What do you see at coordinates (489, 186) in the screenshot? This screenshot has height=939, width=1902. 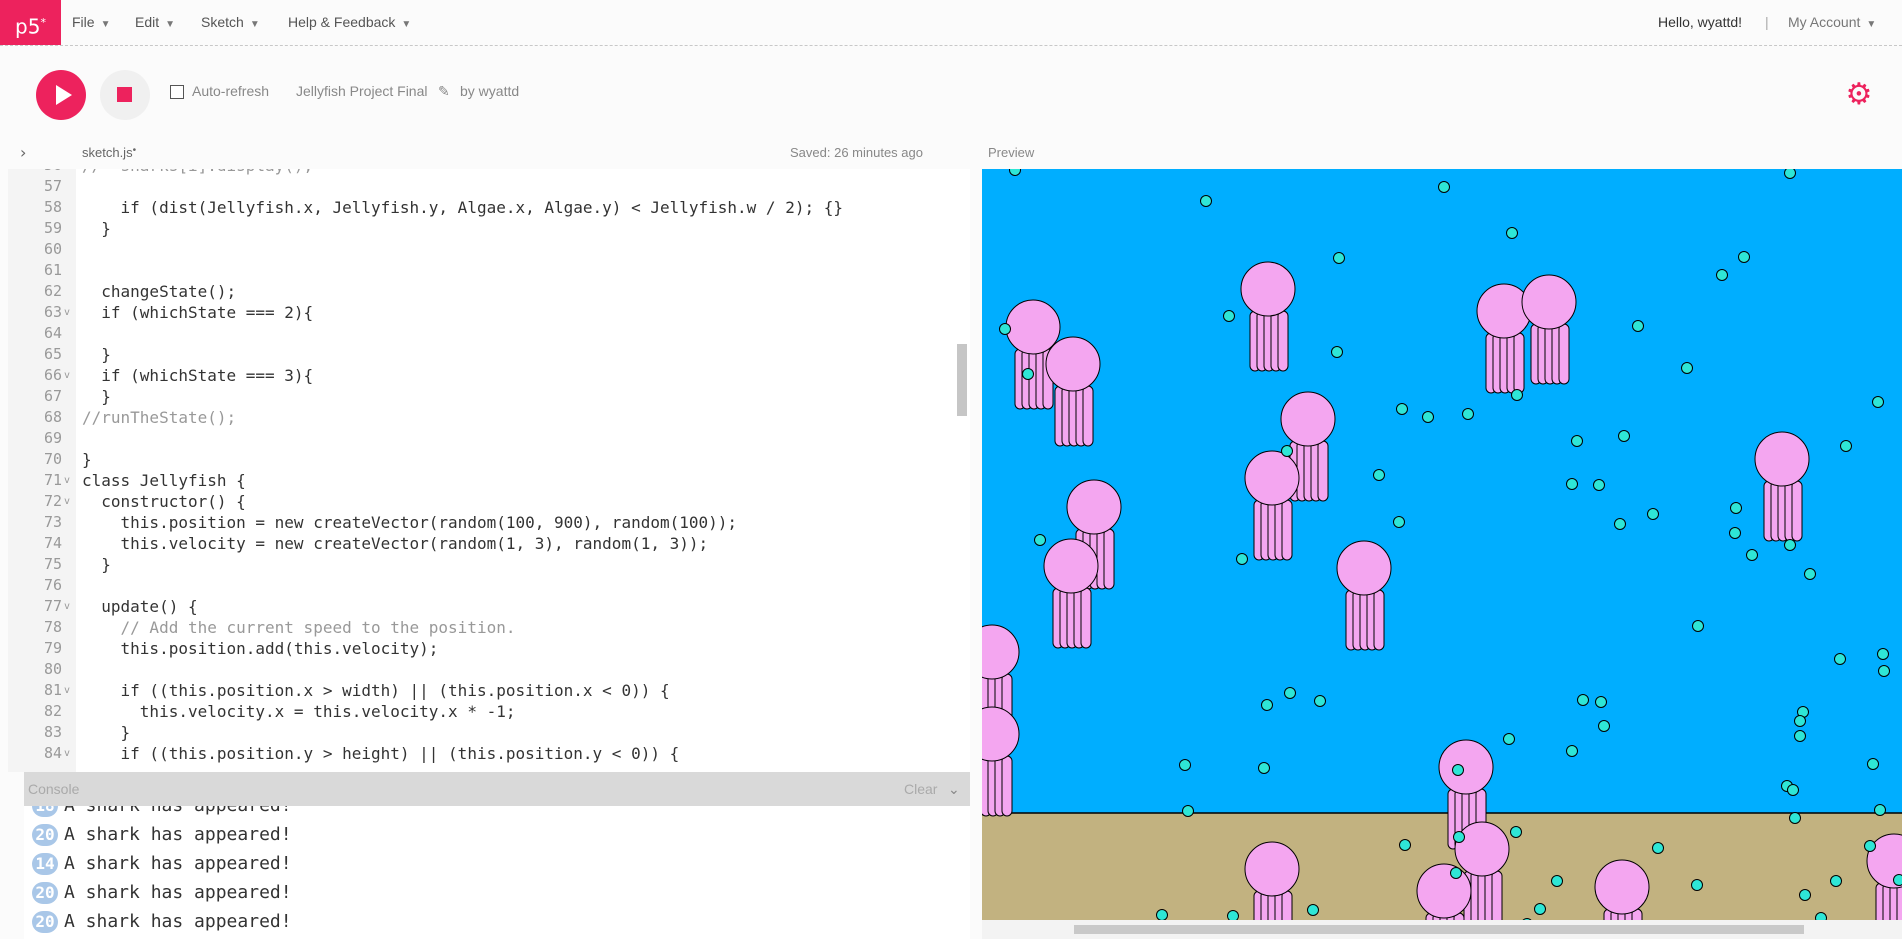 I see `code-line: 57` at bounding box center [489, 186].